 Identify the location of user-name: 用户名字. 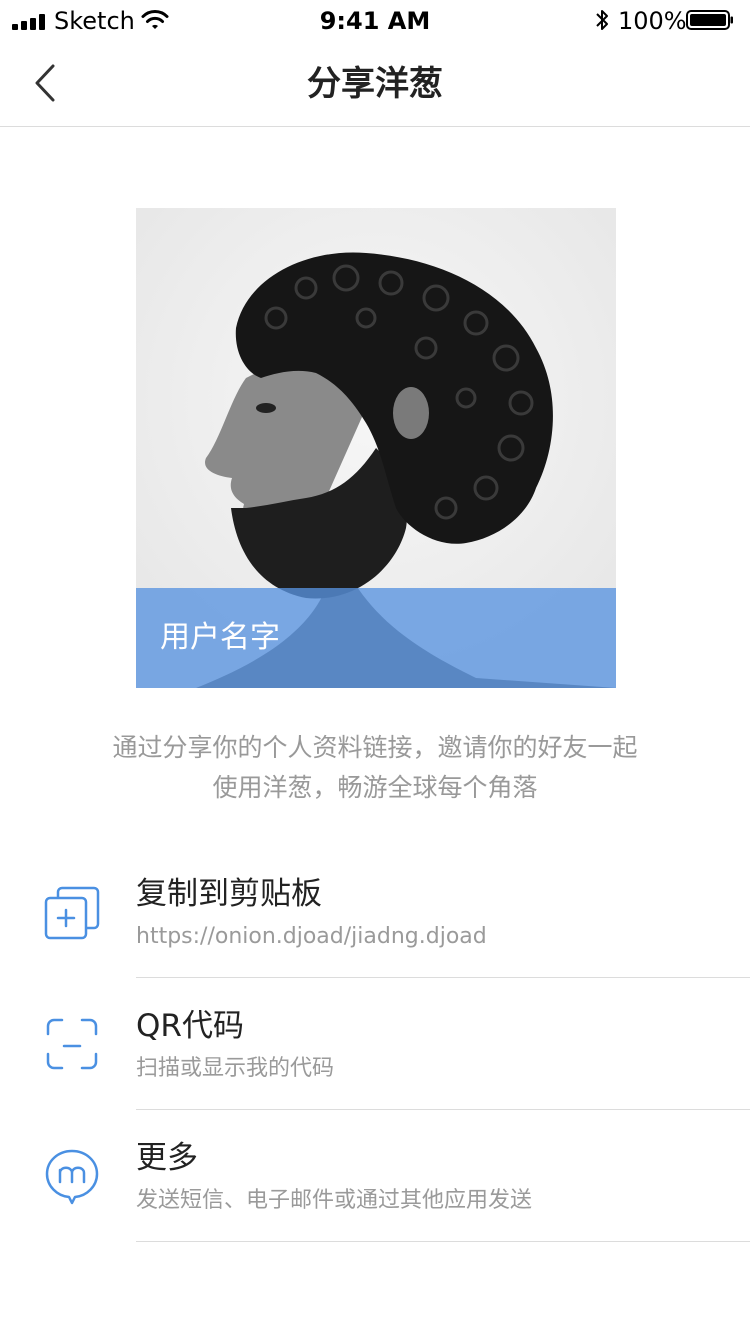
(220, 637).